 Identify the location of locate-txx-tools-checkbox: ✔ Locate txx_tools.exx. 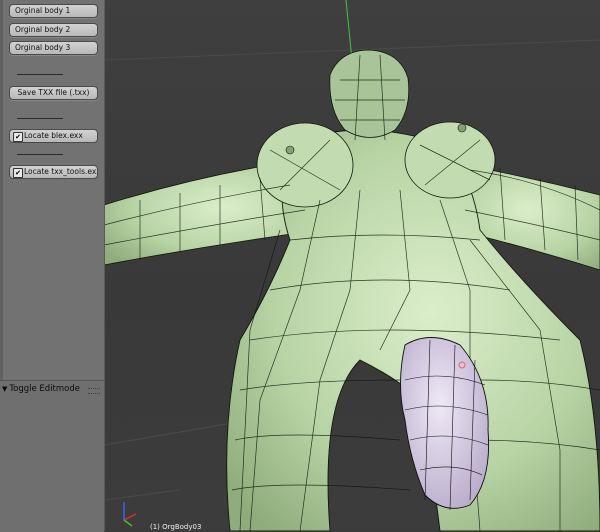
(53, 172).